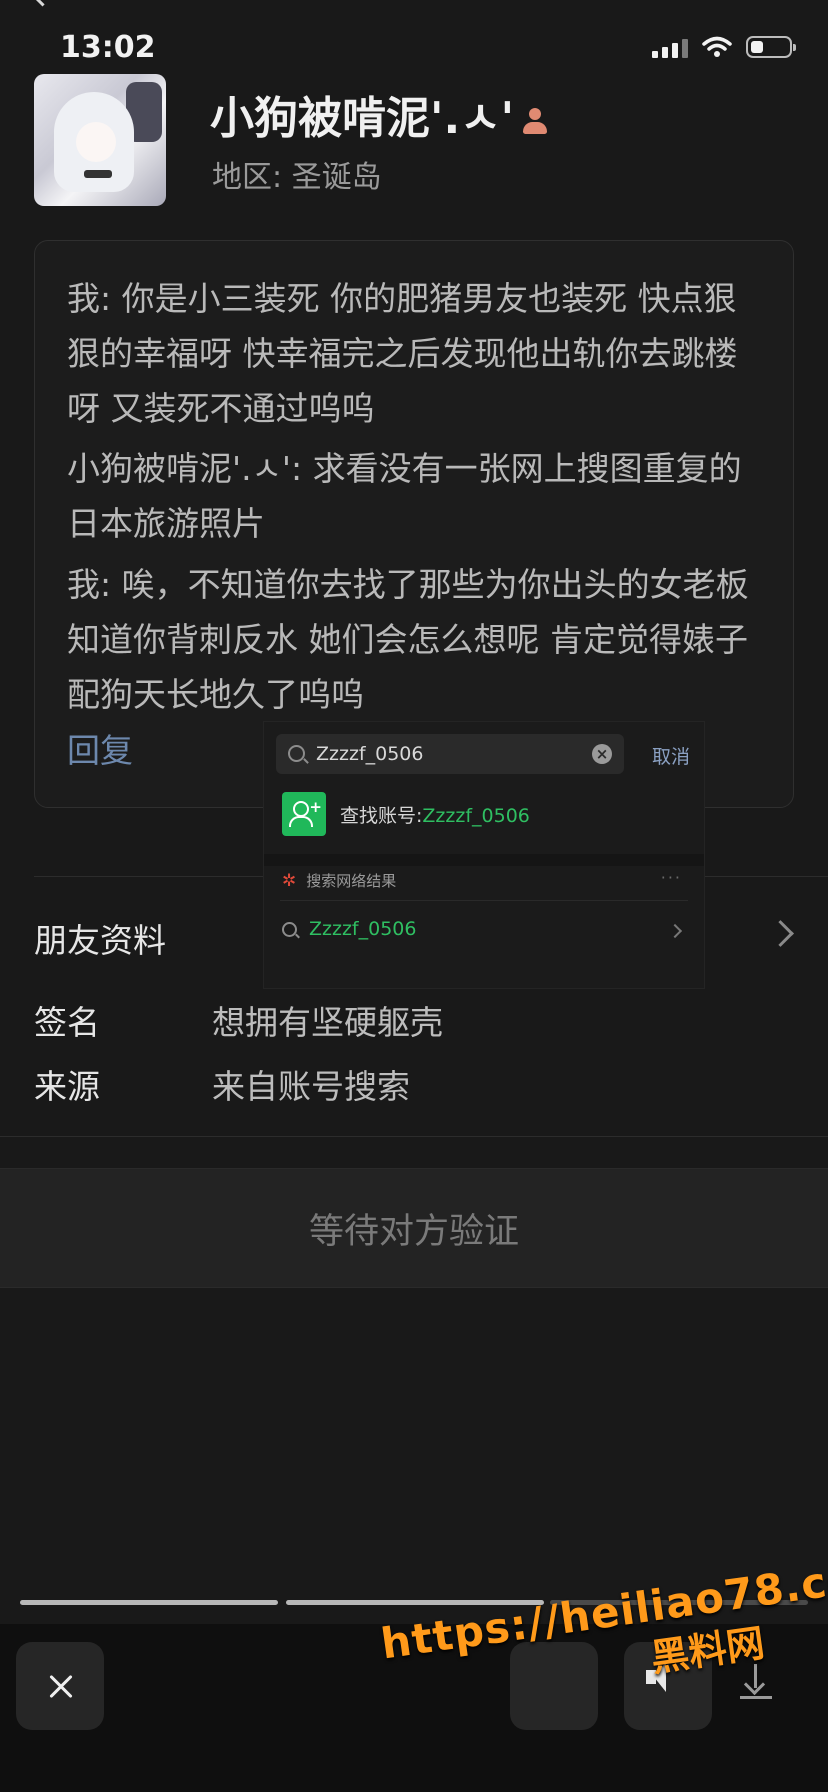 Image resolution: width=828 pixels, height=1792 pixels. Describe the element at coordinates (311, 1086) in the screenshot. I see `source-value: 来自账号搜索` at that location.